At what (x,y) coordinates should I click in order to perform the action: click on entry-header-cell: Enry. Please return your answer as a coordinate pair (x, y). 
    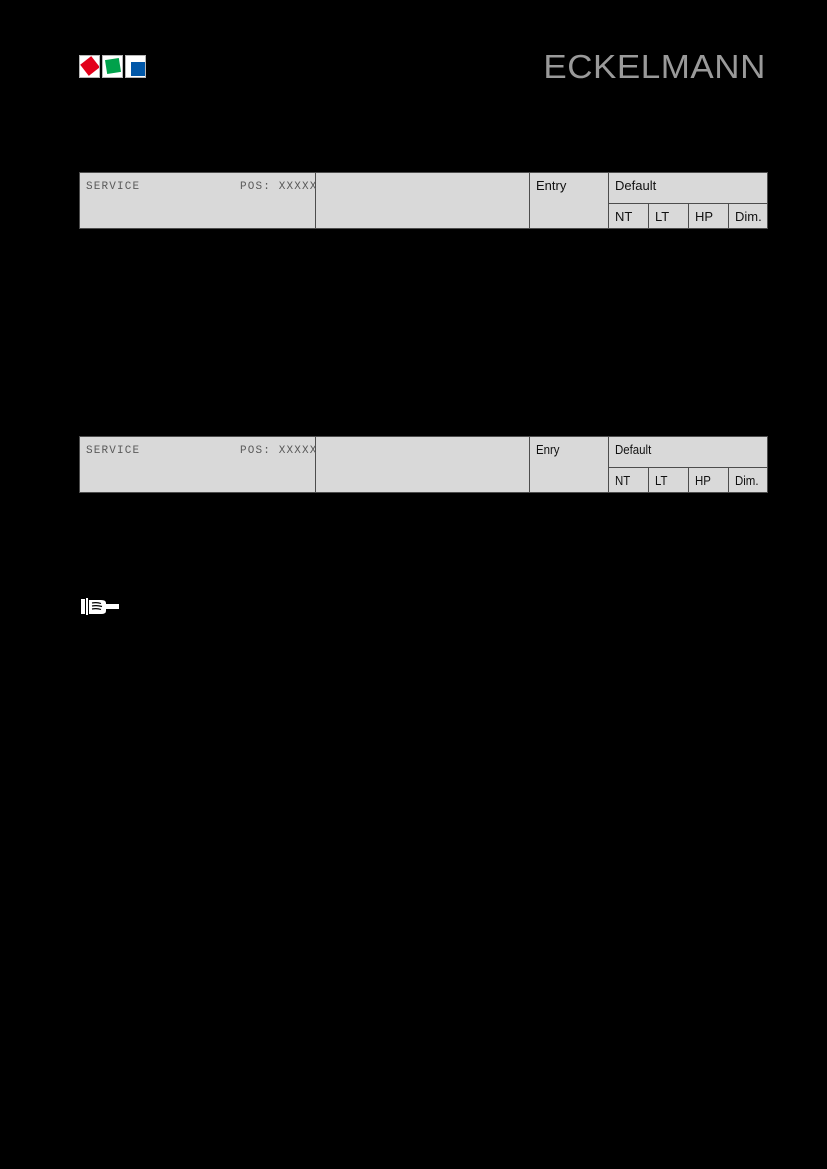
    Looking at the image, I should click on (569, 464).